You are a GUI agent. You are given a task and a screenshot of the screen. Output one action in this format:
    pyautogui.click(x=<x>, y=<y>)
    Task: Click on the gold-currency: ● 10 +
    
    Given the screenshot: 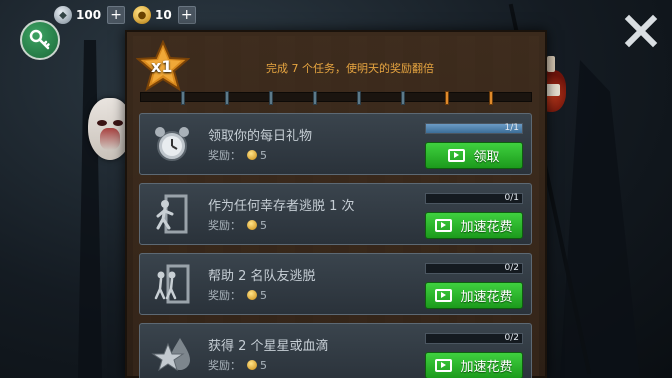 What is the action you would take?
    pyautogui.click(x=164, y=15)
    